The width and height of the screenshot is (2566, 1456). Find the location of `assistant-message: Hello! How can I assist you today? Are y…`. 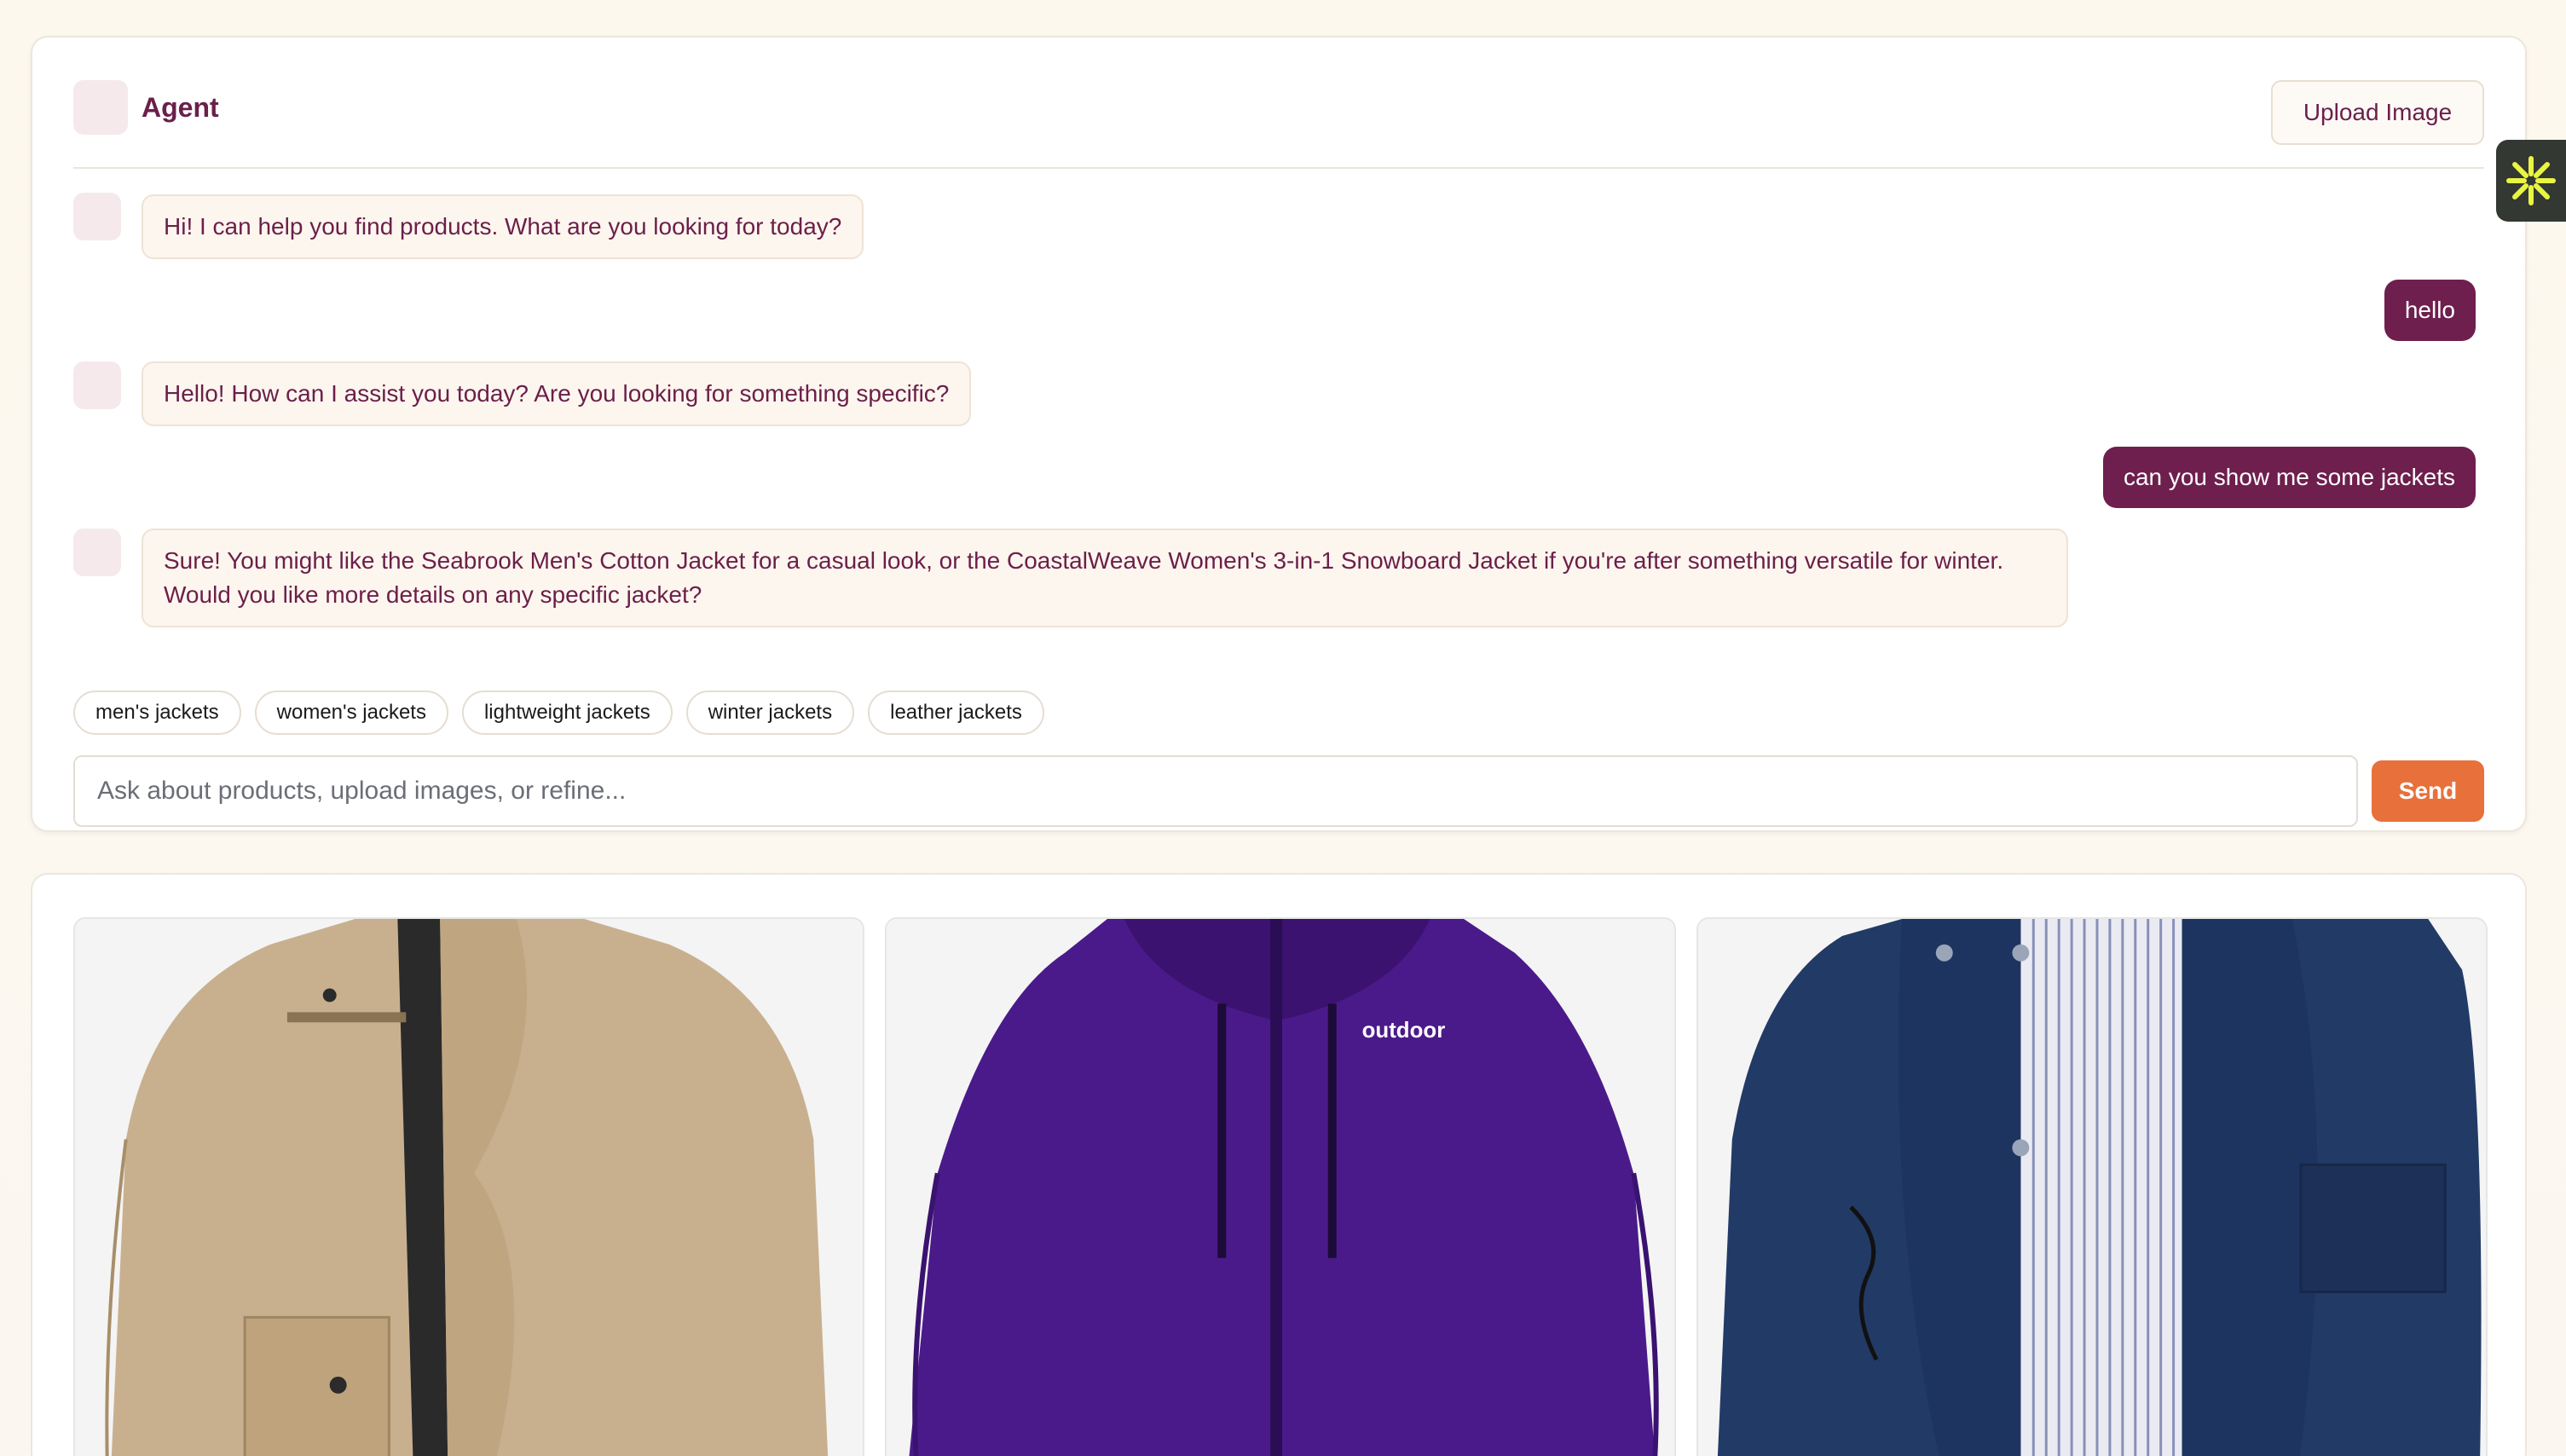

assistant-message: Hello! How can I assist you today? Are y… is located at coordinates (557, 393).